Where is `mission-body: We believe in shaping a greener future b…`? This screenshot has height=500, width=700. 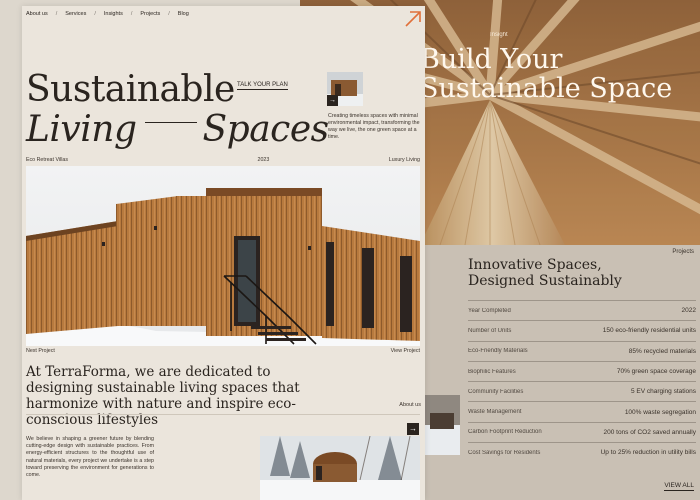
mission-body: We believe in shaping a greener future b… is located at coordinates (90, 457).